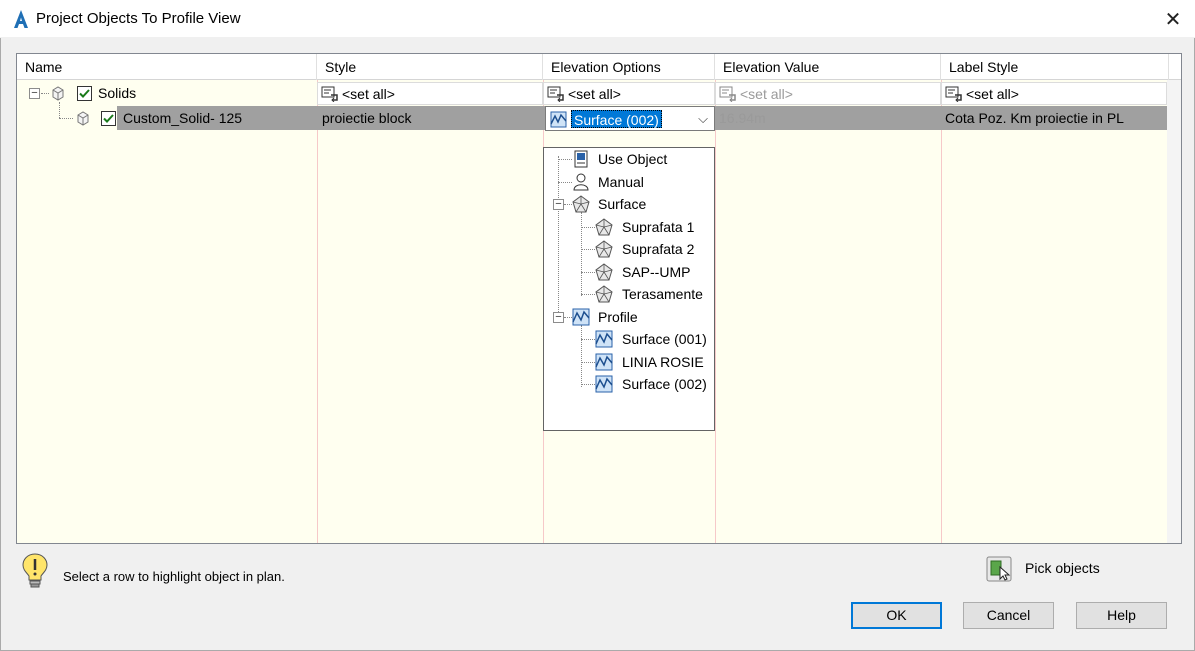 The width and height of the screenshot is (1195, 651). I want to click on close-icon: ✕, so click(1173, 19).